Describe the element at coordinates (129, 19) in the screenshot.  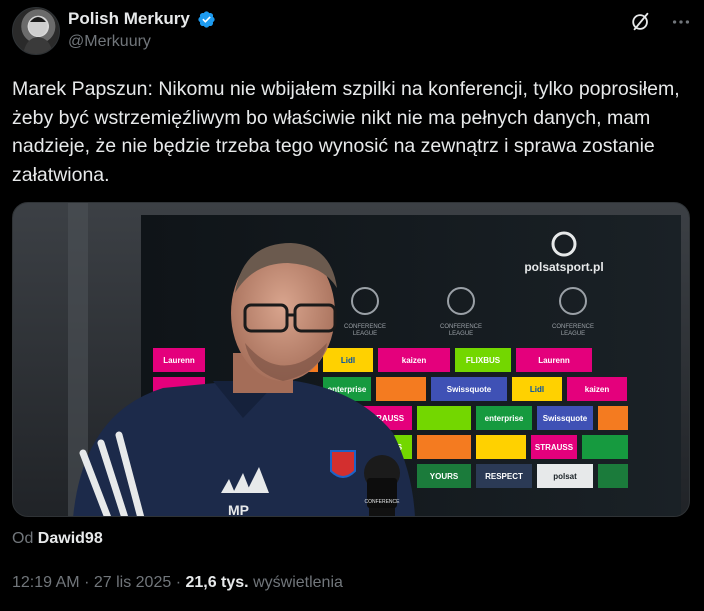
I see `author-display-name: Polish Merkury` at that location.